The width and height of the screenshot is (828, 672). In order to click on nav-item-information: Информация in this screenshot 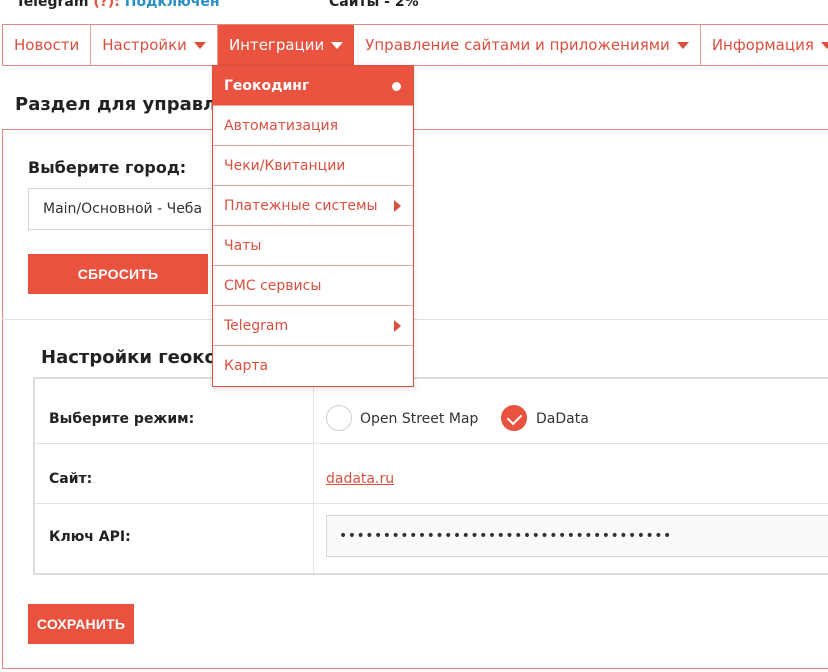, I will do `click(764, 45)`.